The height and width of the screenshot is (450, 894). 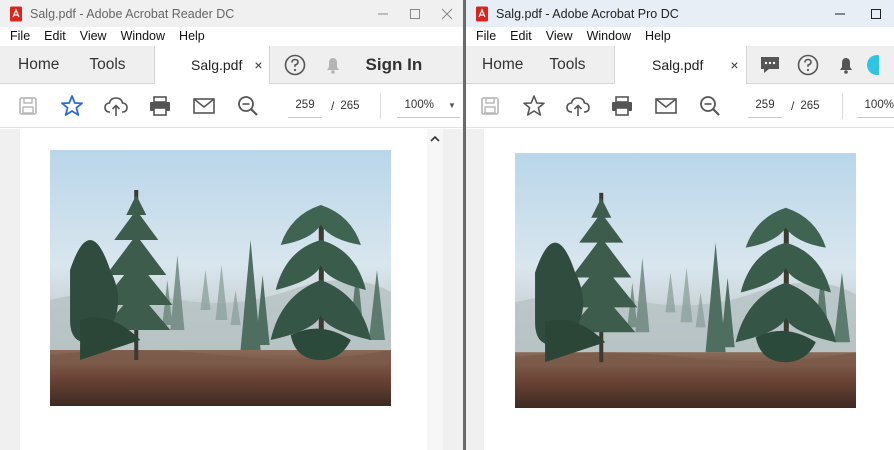 What do you see at coordinates (435, 289) in the screenshot?
I see `vertical-scrollbar` at bounding box center [435, 289].